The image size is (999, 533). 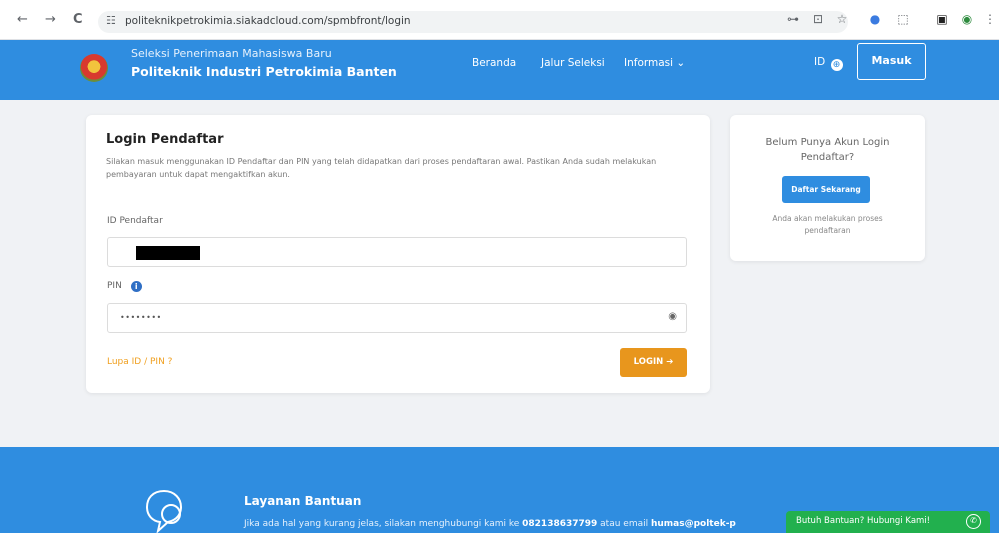 I want to click on whatsapp-help-widget: Butuh Bantuan? Hubungi Kami! ✆, so click(x=888, y=522).